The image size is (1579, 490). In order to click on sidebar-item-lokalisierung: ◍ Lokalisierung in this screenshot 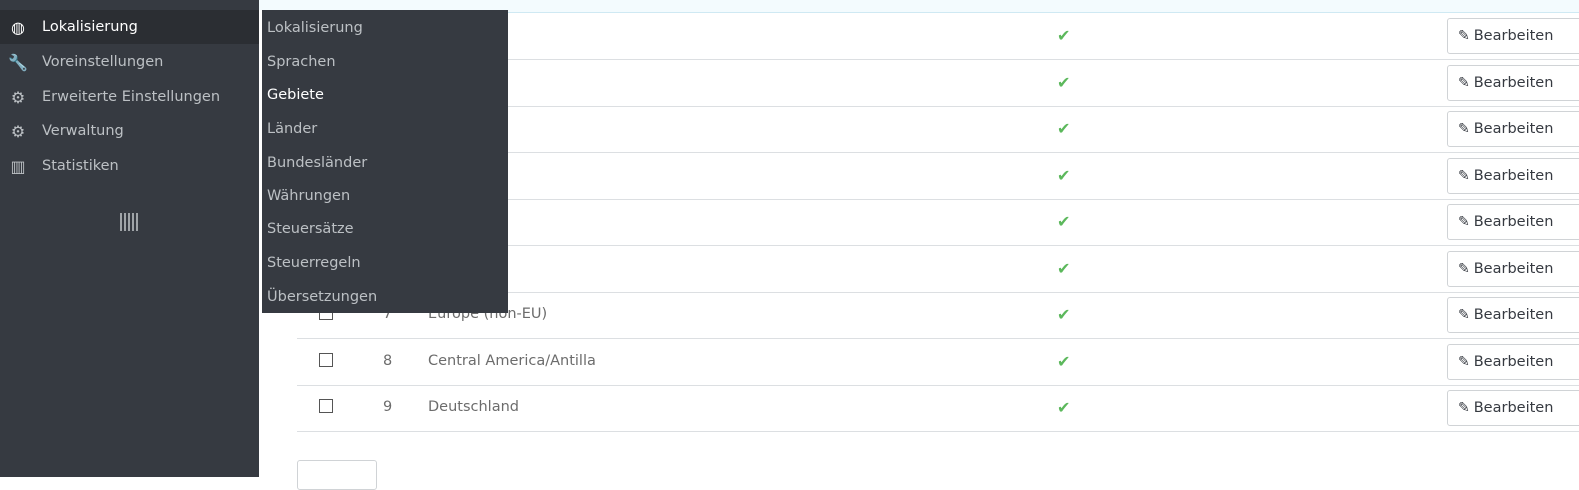, I will do `click(129, 27)`.